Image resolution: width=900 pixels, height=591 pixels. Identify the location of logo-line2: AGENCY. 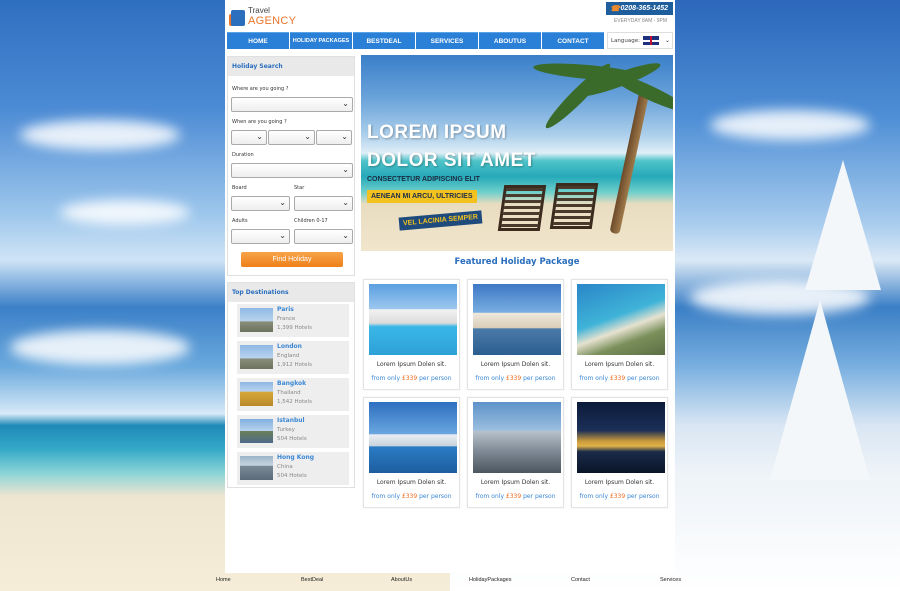
(272, 21).